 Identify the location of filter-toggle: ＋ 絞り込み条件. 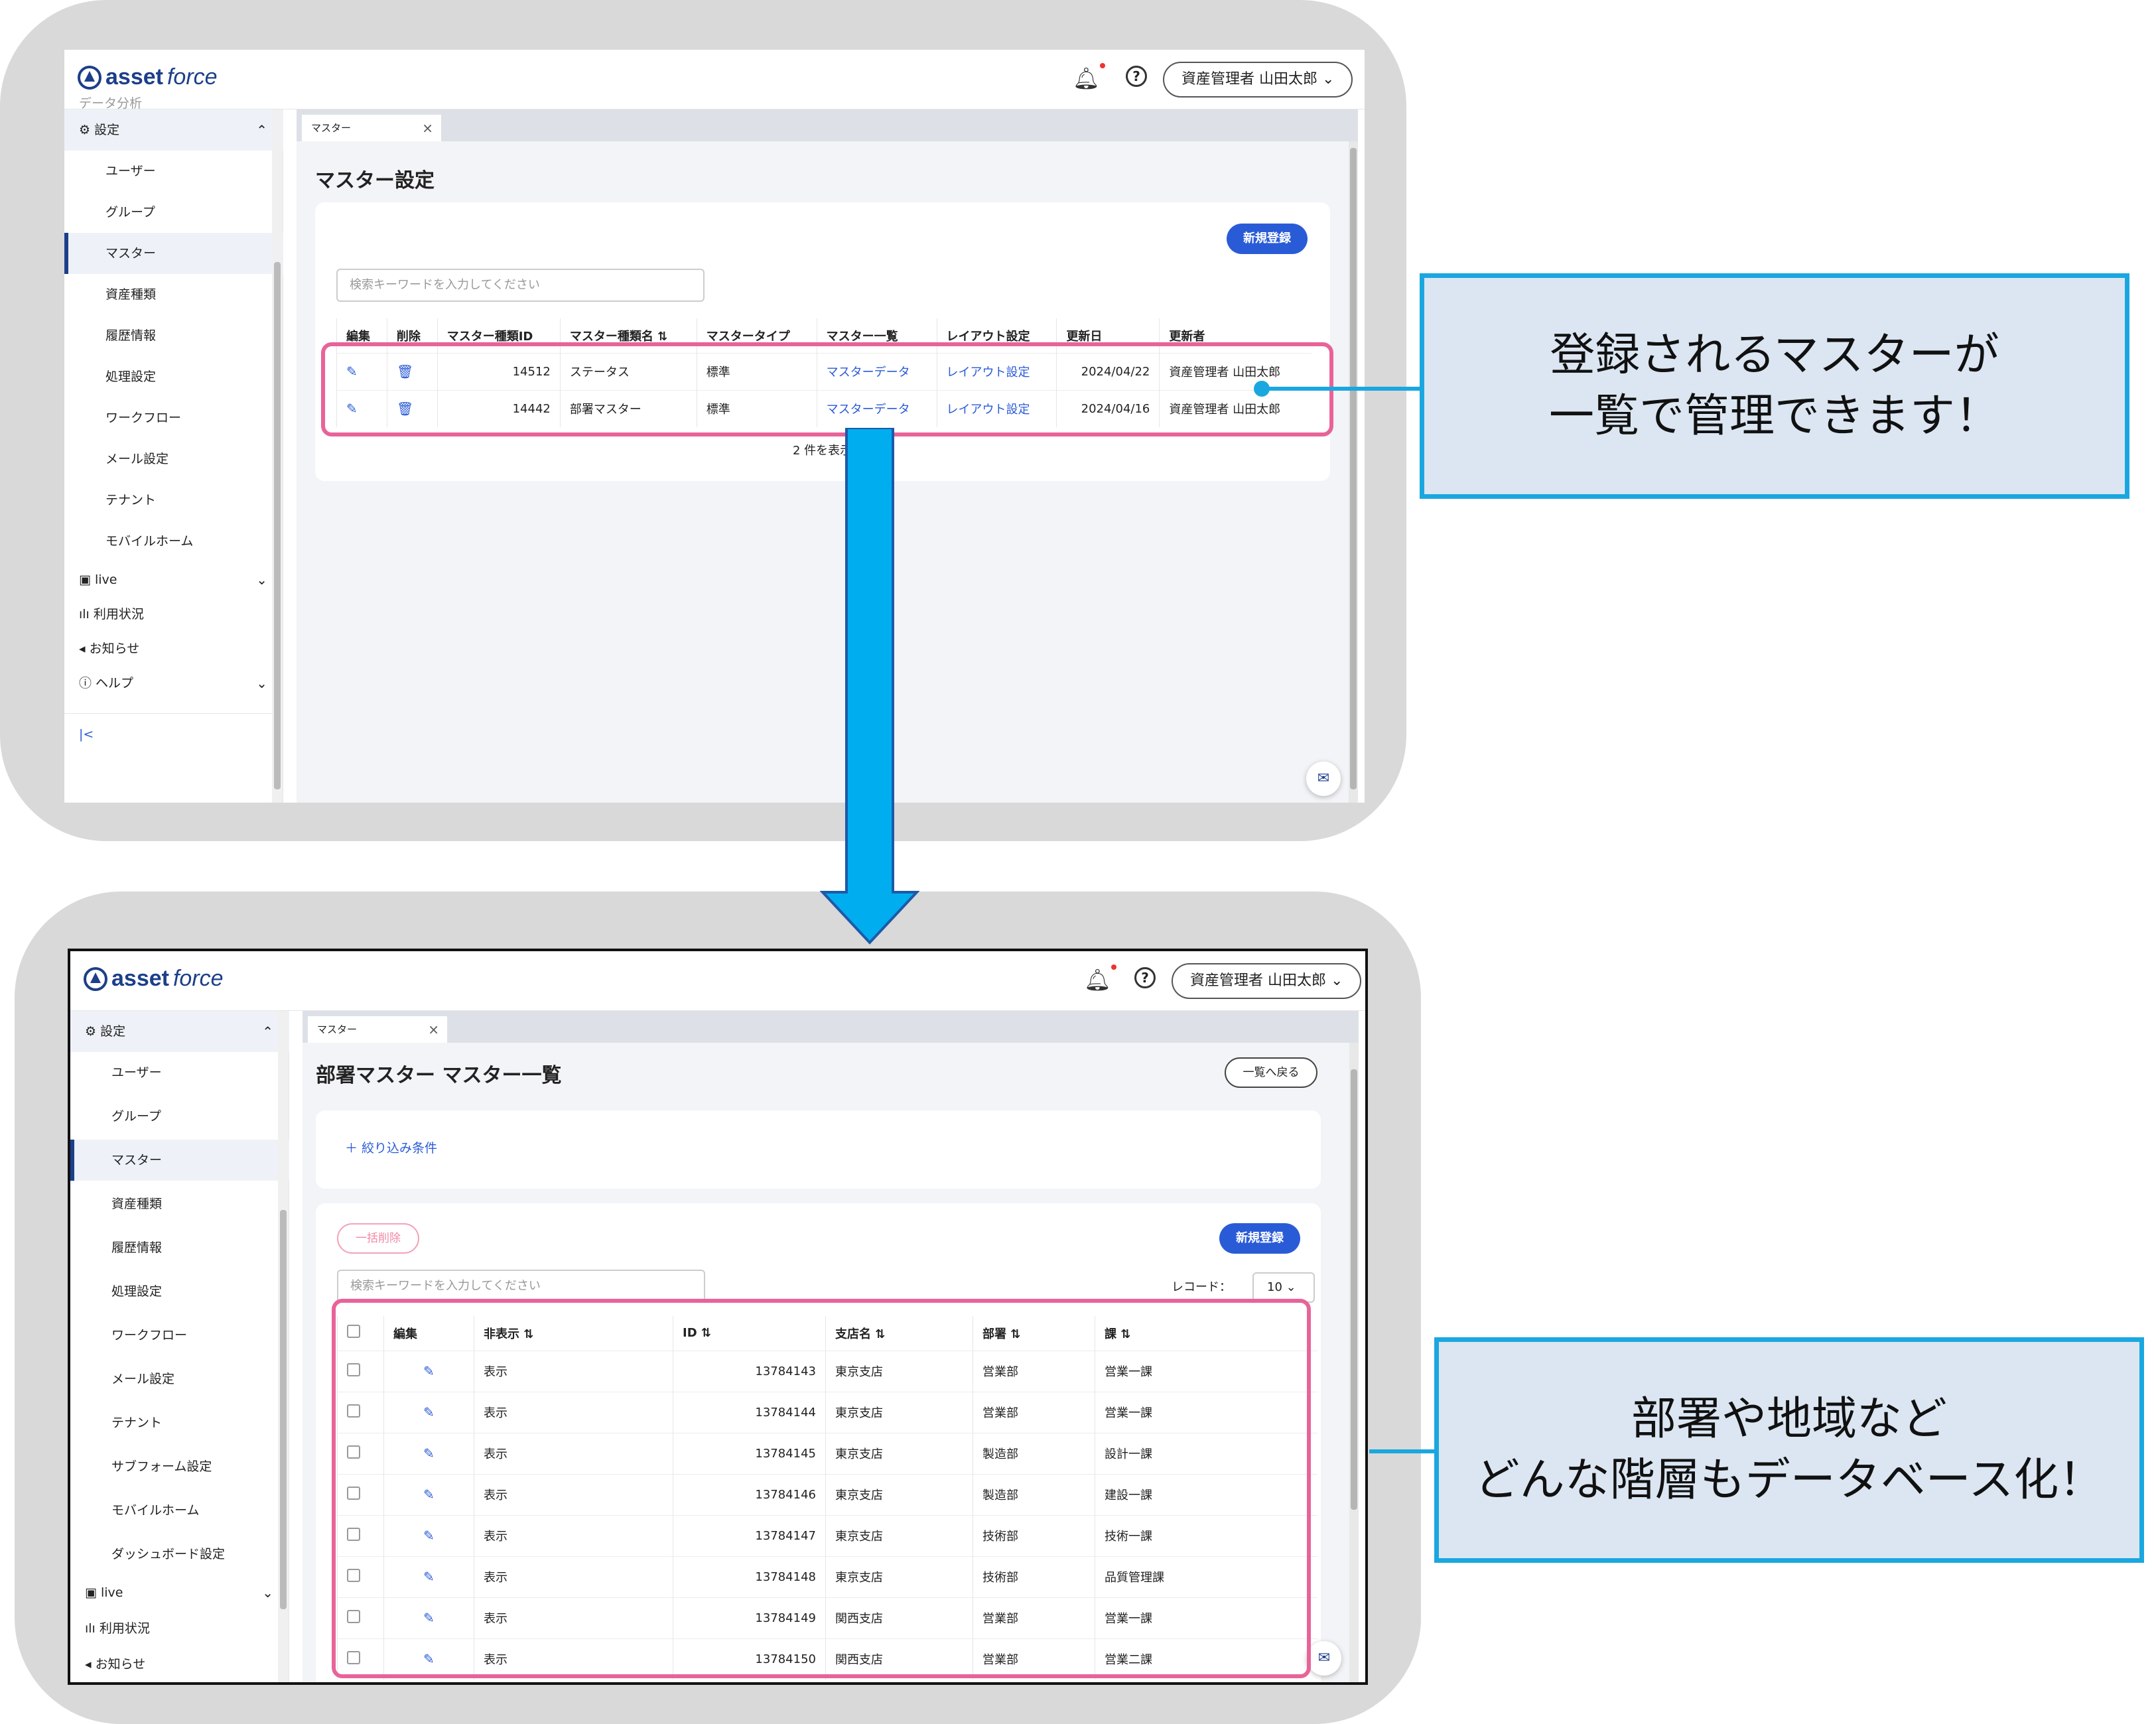
(391, 1147).